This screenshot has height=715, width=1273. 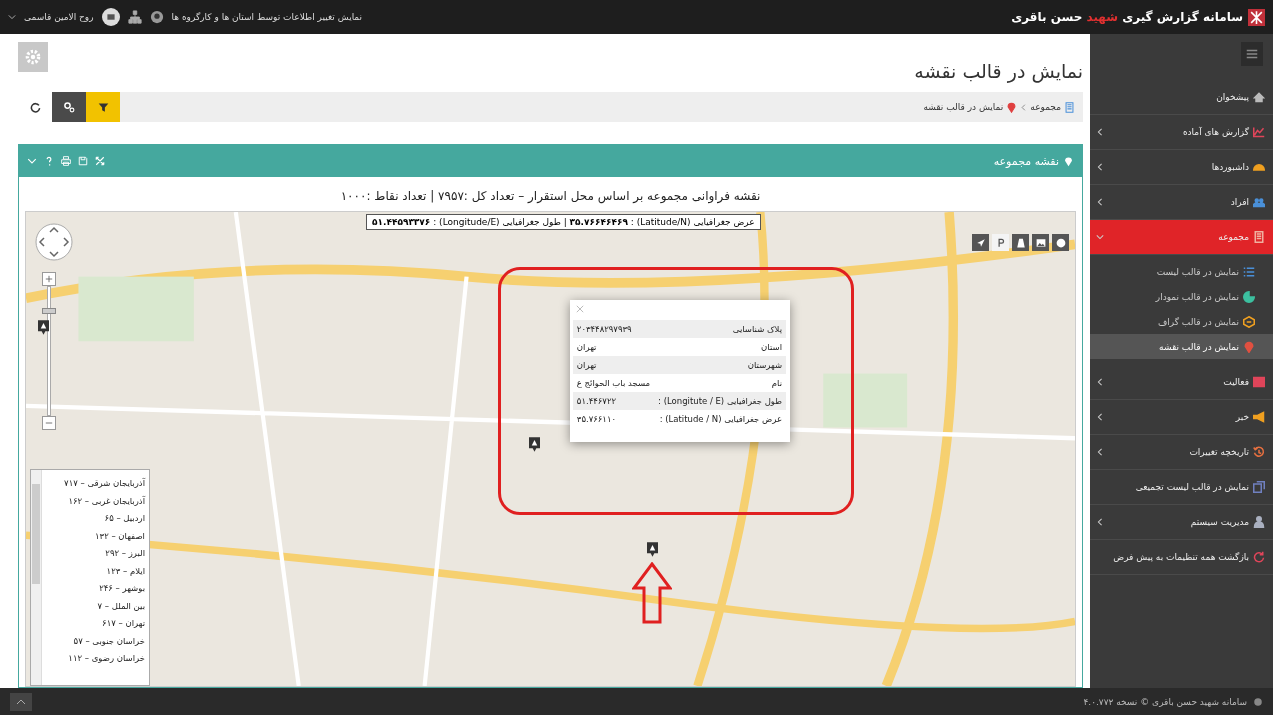 What do you see at coordinates (1026, 161) in the screenshot?
I see `panel-title: نقشه مجموعه` at bounding box center [1026, 161].